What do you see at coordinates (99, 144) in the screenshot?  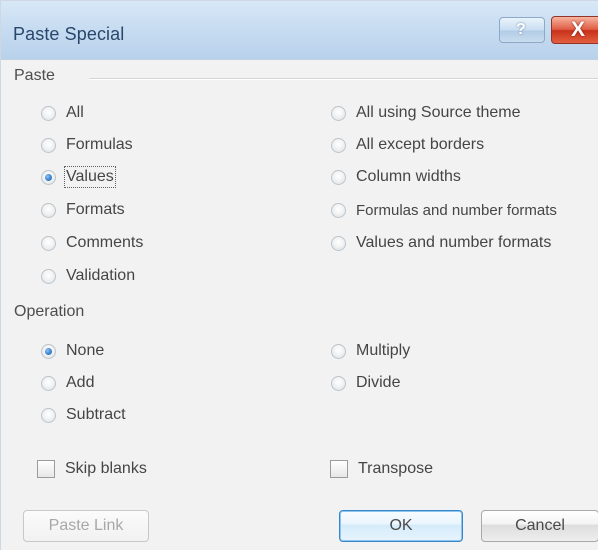 I see `paste-formulas-label: Formulas` at bounding box center [99, 144].